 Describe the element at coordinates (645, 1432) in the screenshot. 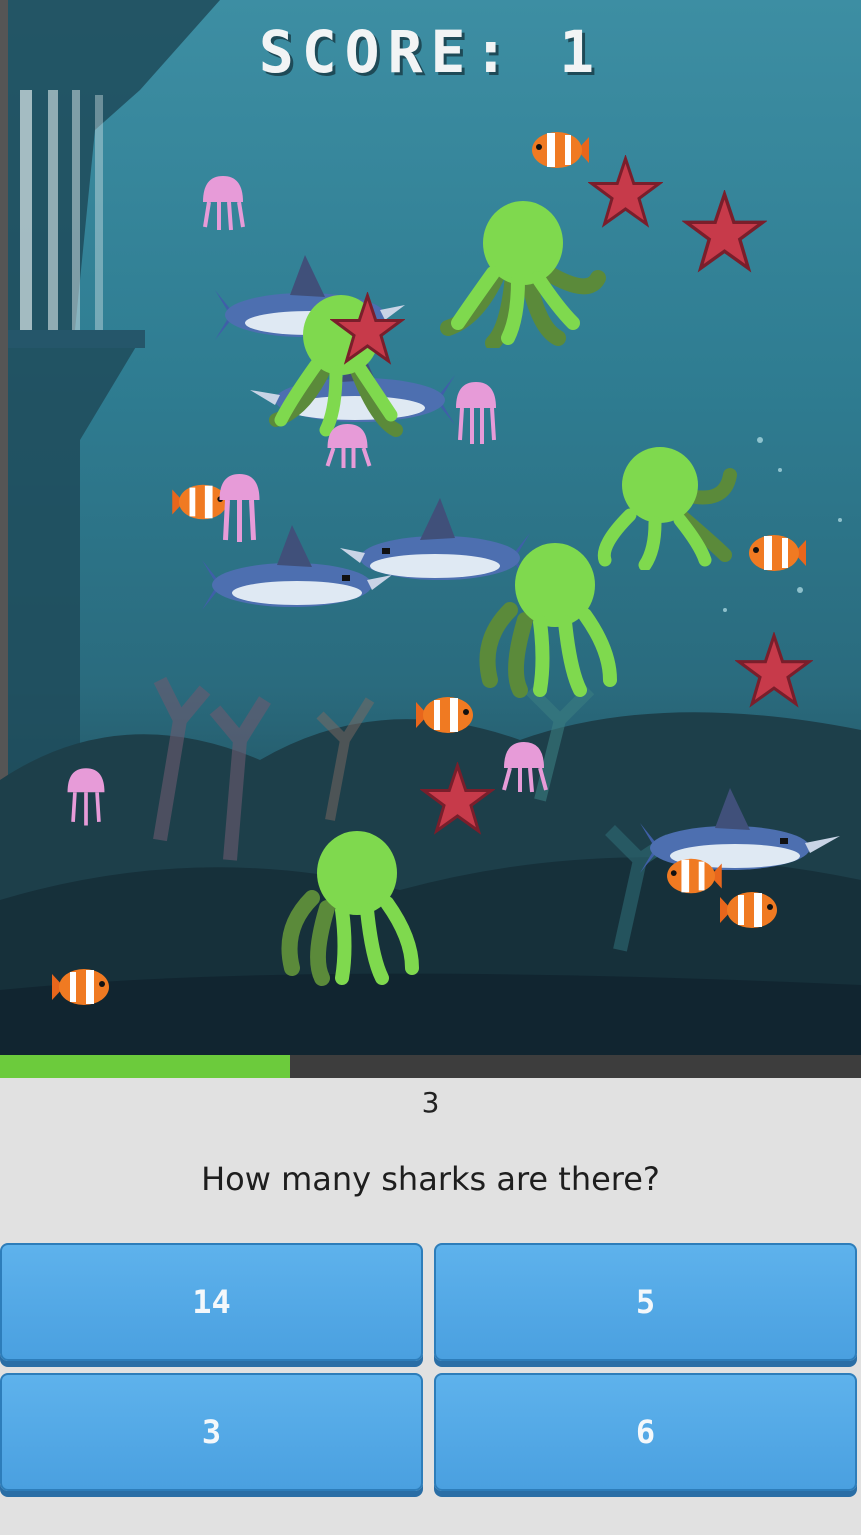

I see `answer-button-4: 6` at that location.